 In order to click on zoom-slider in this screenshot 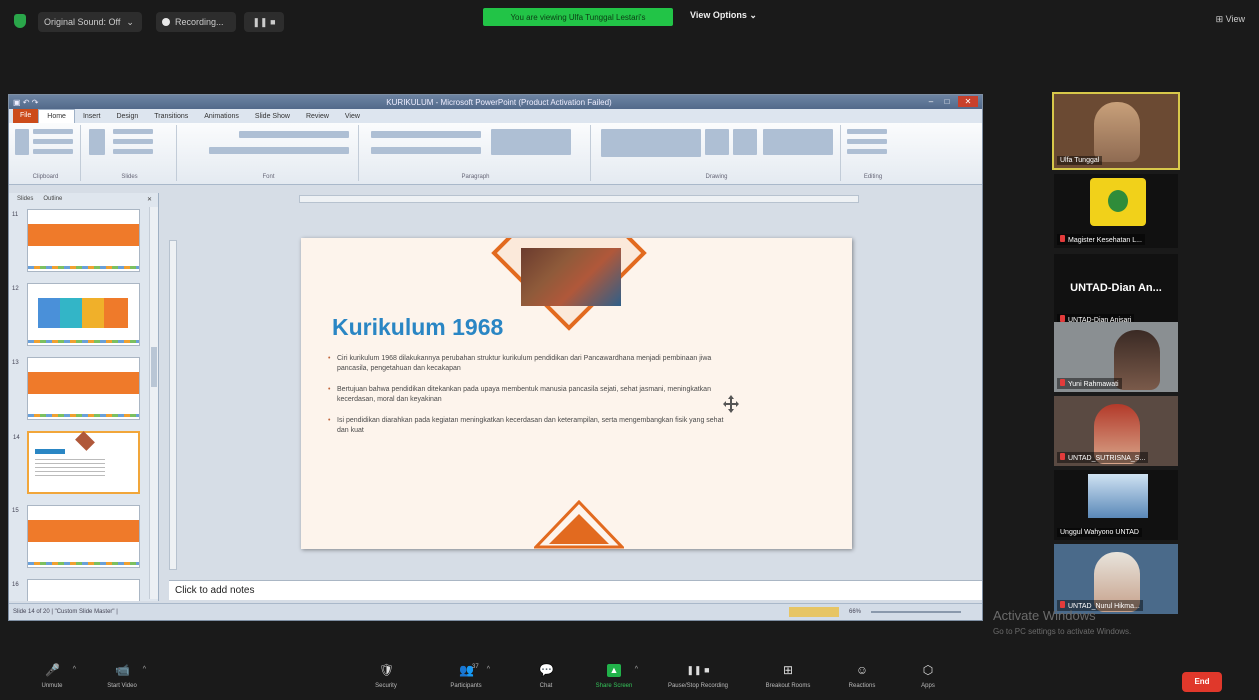, I will do `click(916, 612)`.